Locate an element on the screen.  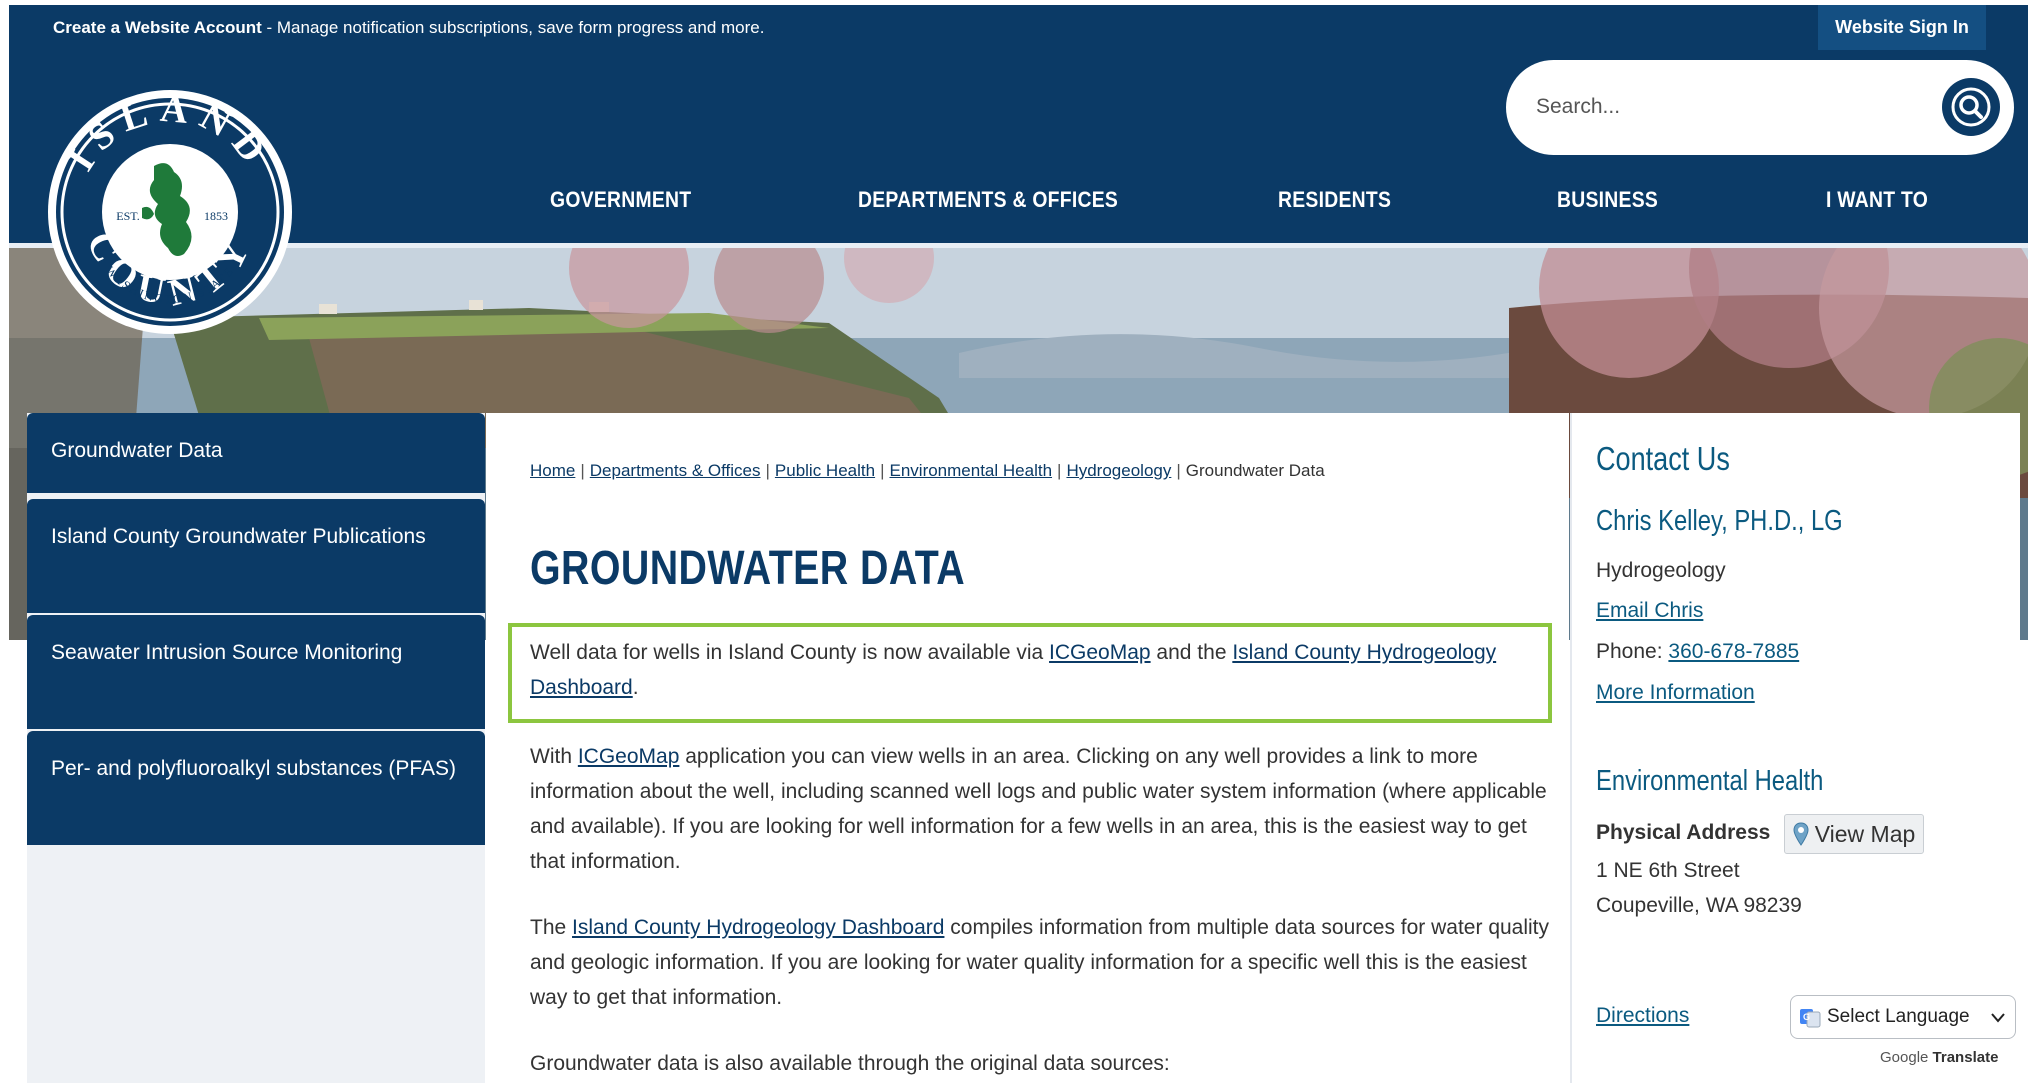
physical-address-label: Physical Address is located at coordinates (1683, 832).